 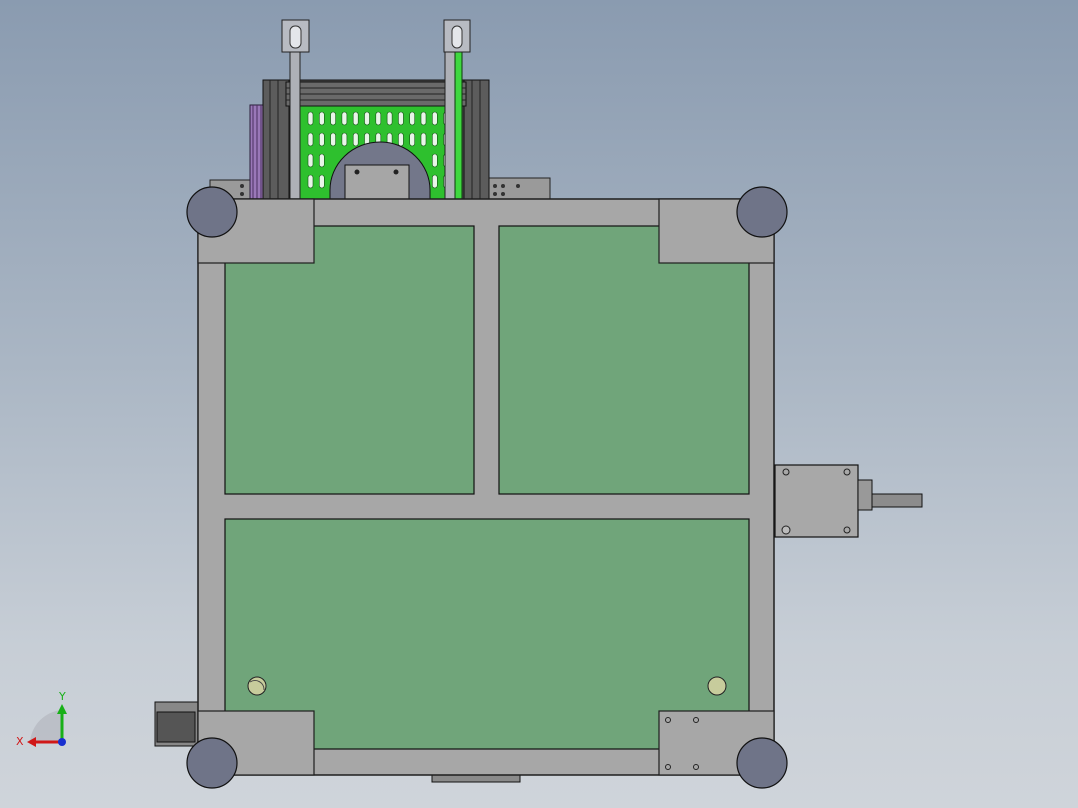 What do you see at coordinates (476, 140) in the screenshot?
I see `right-column` at bounding box center [476, 140].